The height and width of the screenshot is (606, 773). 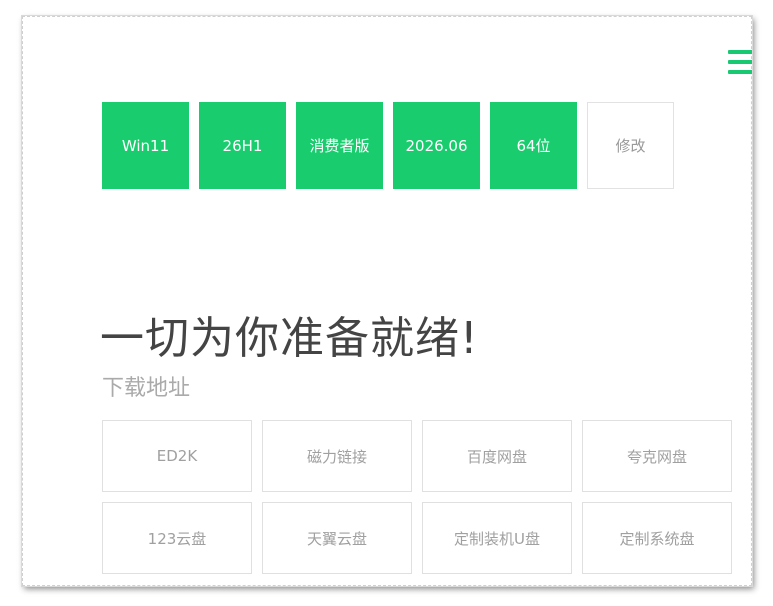 What do you see at coordinates (533, 145) in the screenshot?
I see `tag-arch: 64位` at bounding box center [533, 145].